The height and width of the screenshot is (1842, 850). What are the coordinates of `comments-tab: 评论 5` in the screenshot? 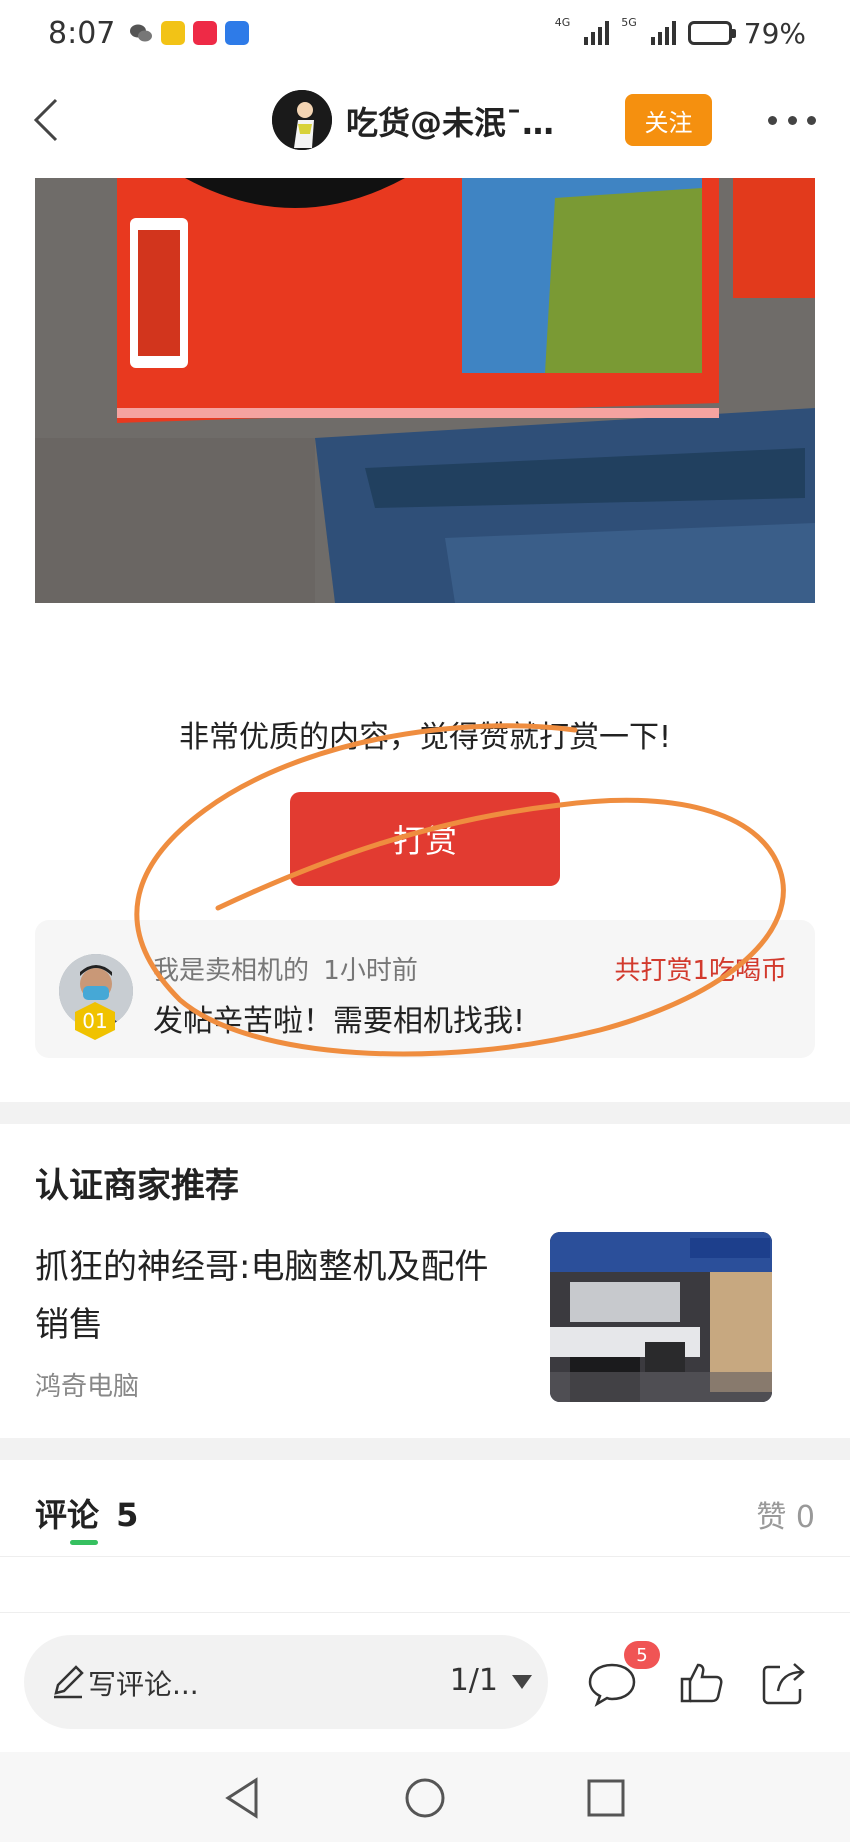 It's located at (86, 1513).